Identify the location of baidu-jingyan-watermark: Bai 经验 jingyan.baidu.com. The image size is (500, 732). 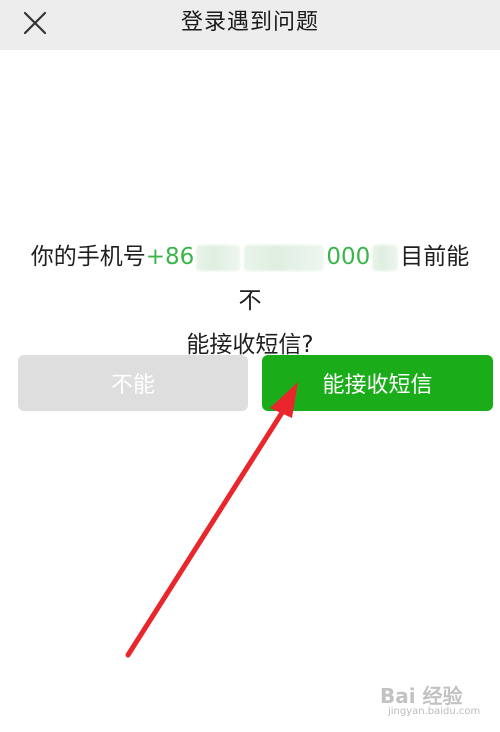
(437, 701).